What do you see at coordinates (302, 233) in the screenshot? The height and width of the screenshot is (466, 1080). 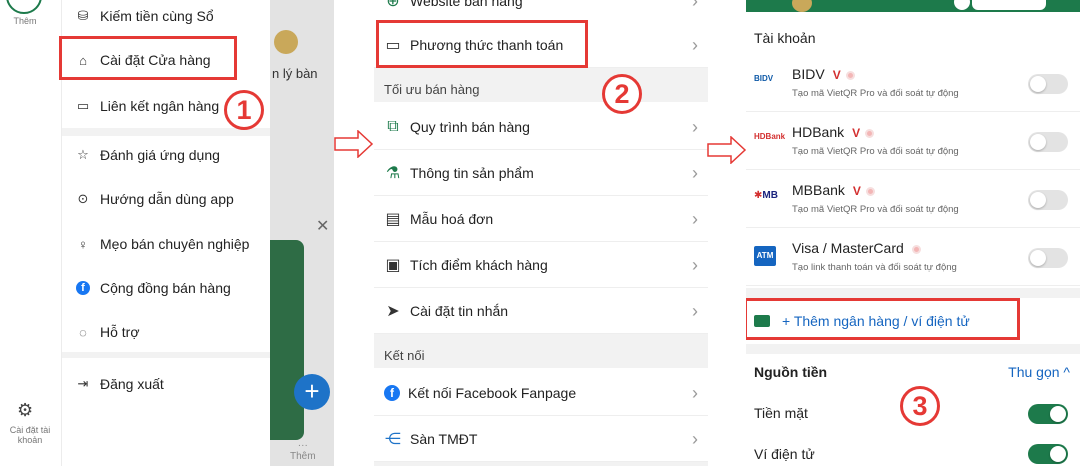 I see `background-app: n lý bàn ✕ + ··· Thêm` at bounding box center [302, 233].